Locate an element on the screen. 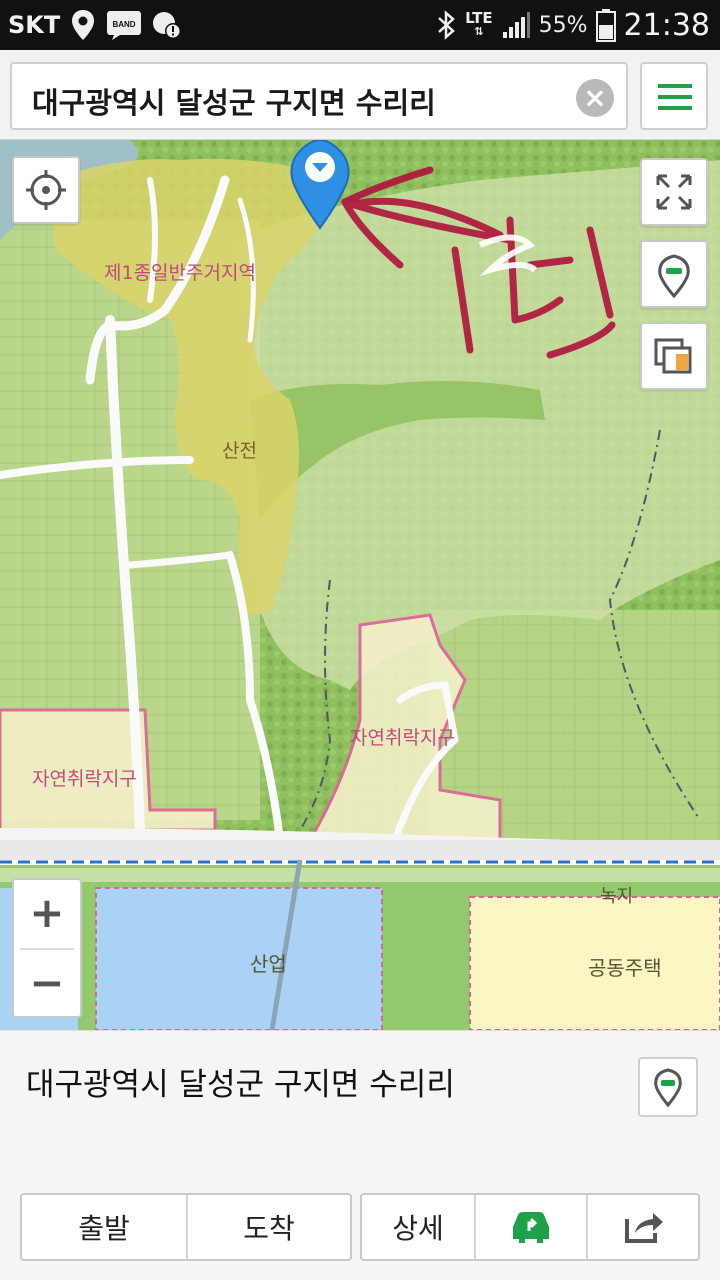 This screenshot has width=720, height=1280. status-bar: SKT BAND LTE ⇅ 55% 21:38 is located at coordinates (360, 25).